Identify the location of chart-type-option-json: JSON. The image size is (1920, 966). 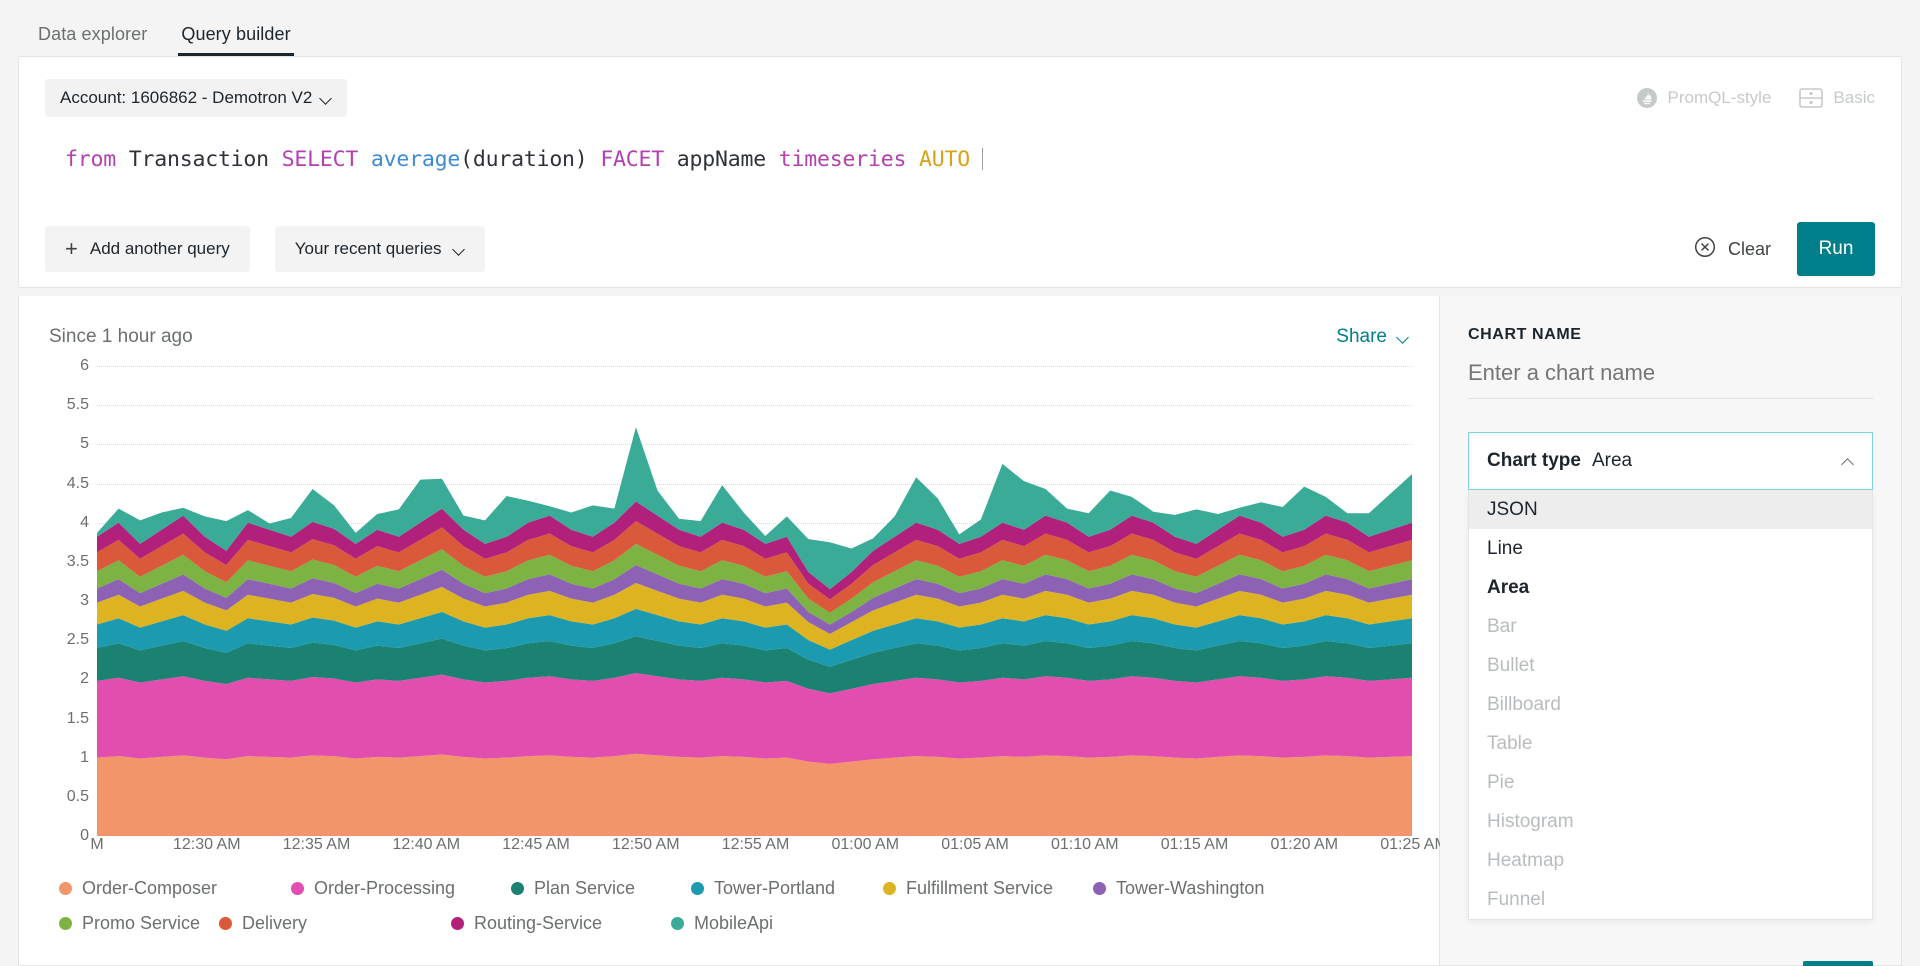
(1670, 509).